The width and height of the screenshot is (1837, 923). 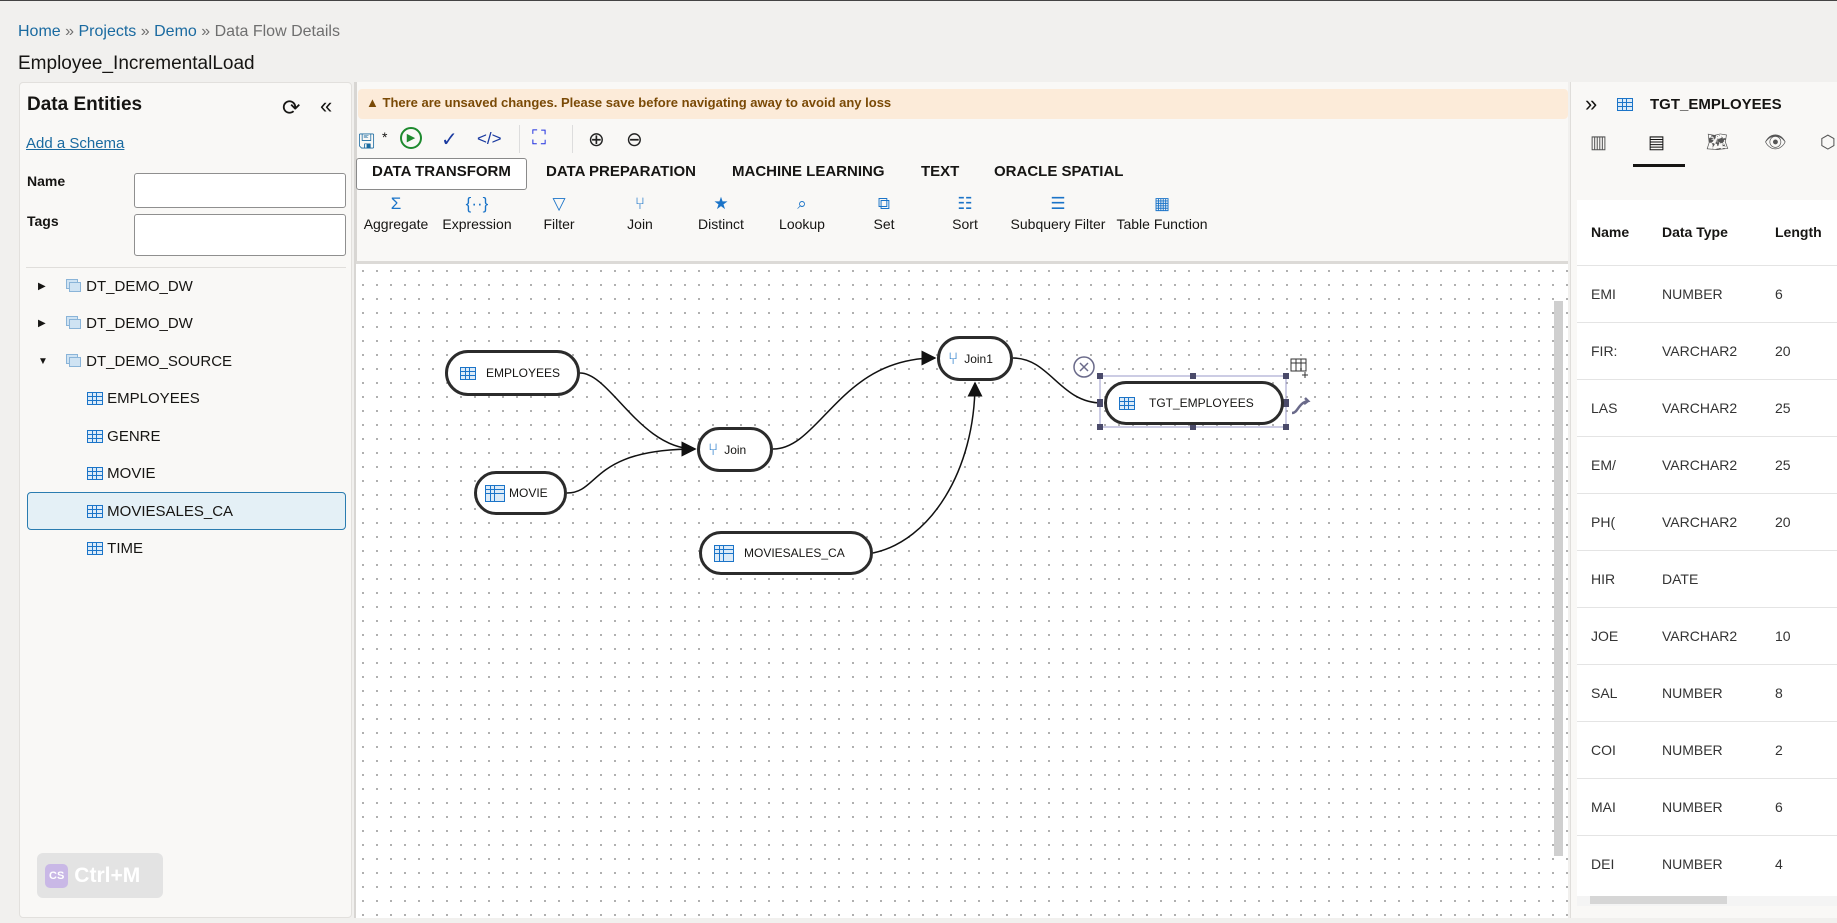 I want to click on node-moviesales-ca: MOVIESALES_CA, so click(x=786, y=553).